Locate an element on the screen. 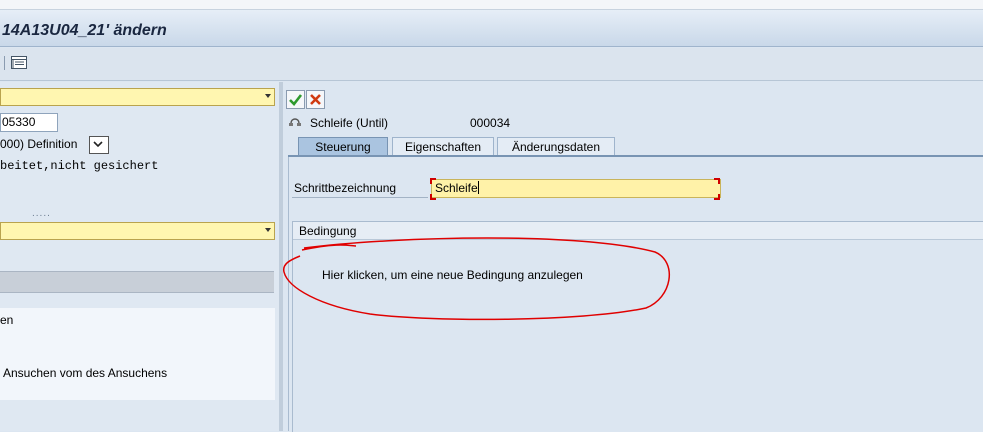  tab-steuerung: Steuerung is located at coordinates (343, 146).